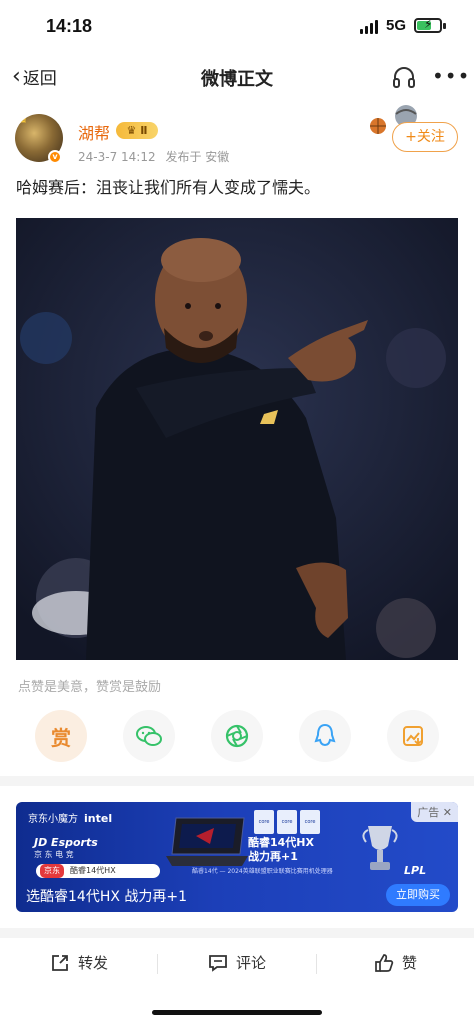 The image size is (474, 1025). Describe the element at coordinates (93, 870) in the screenshot. I see `ad-search-text: 酷睿14代HX` at that location.